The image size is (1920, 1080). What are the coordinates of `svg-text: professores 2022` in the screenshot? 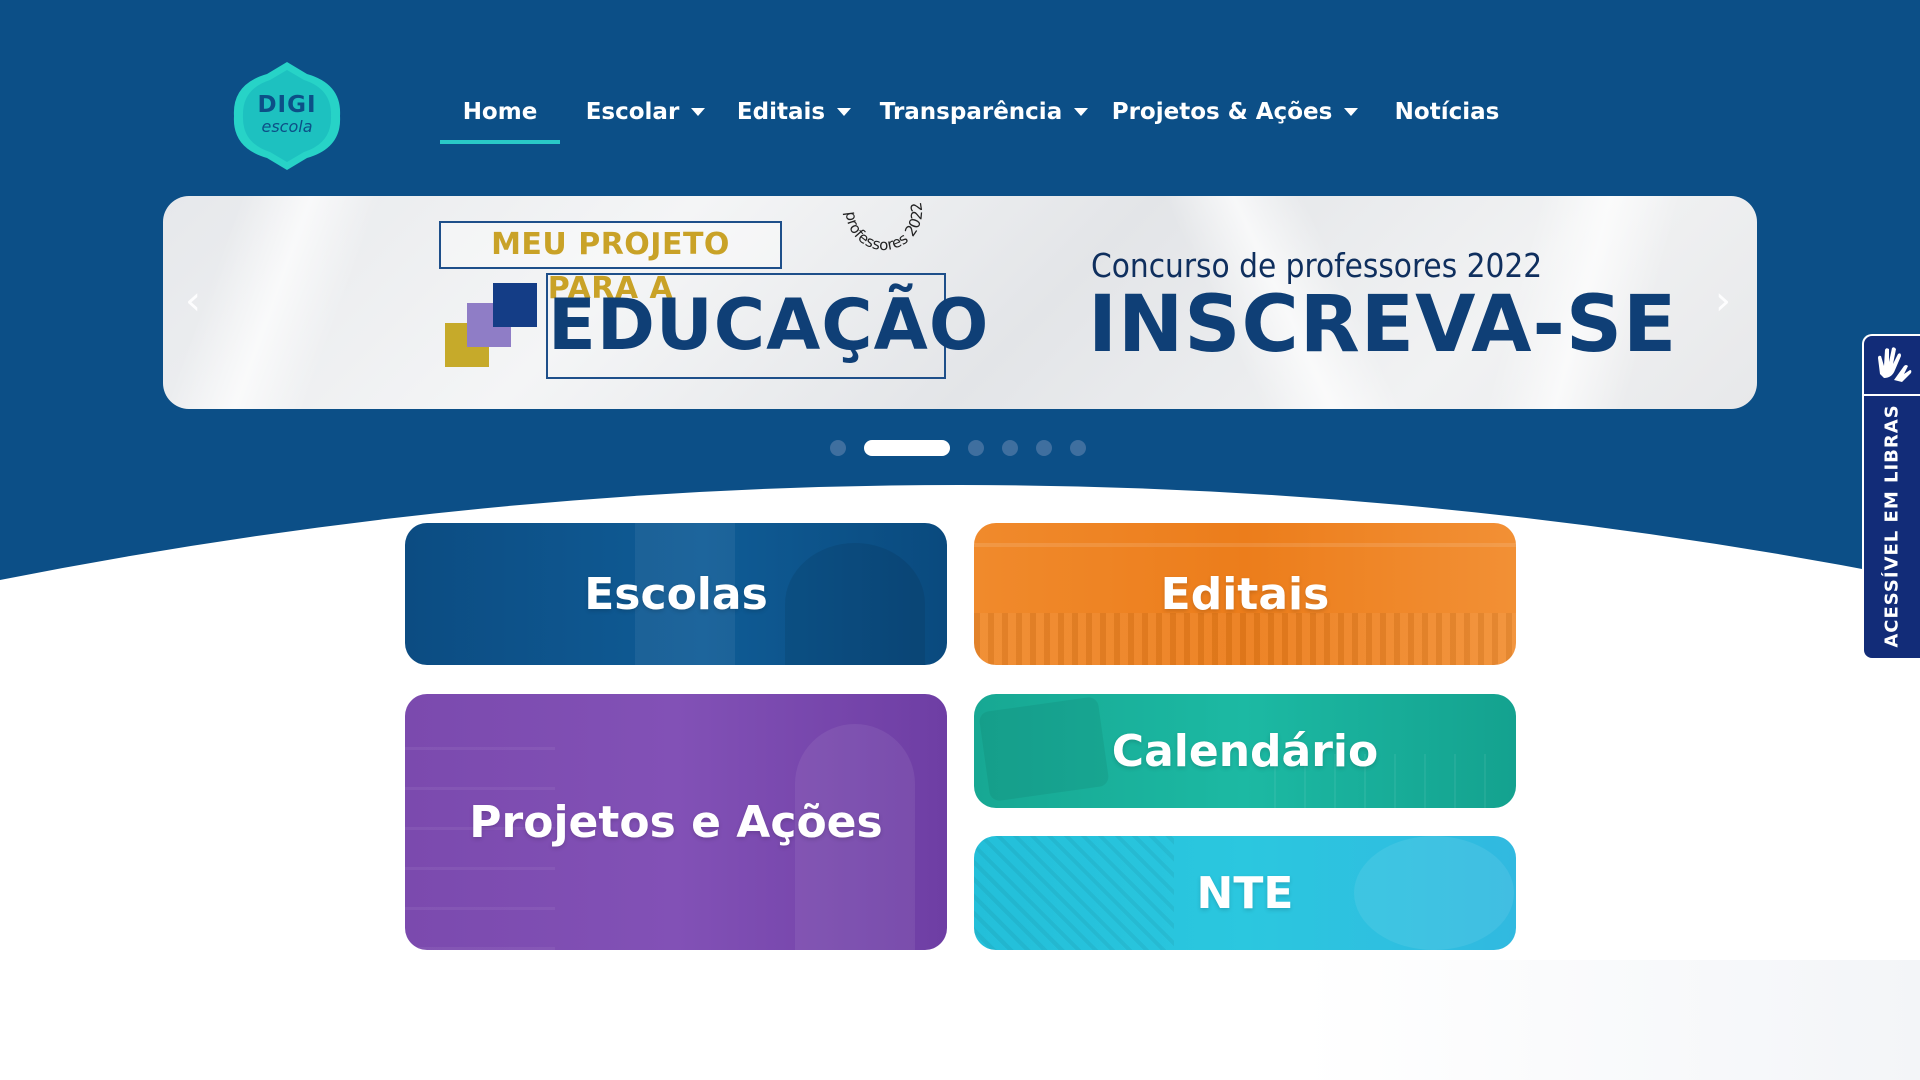 It's located at (884, 227).